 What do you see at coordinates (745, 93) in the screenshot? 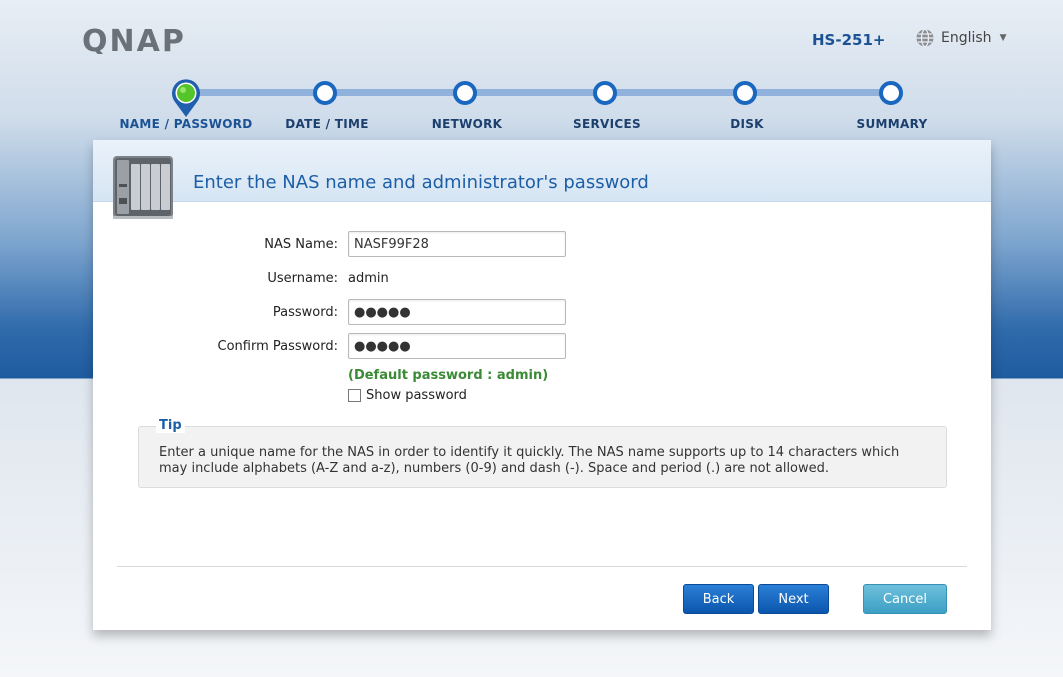
I see `step-dot-disk` at bounding box center [745, 93].